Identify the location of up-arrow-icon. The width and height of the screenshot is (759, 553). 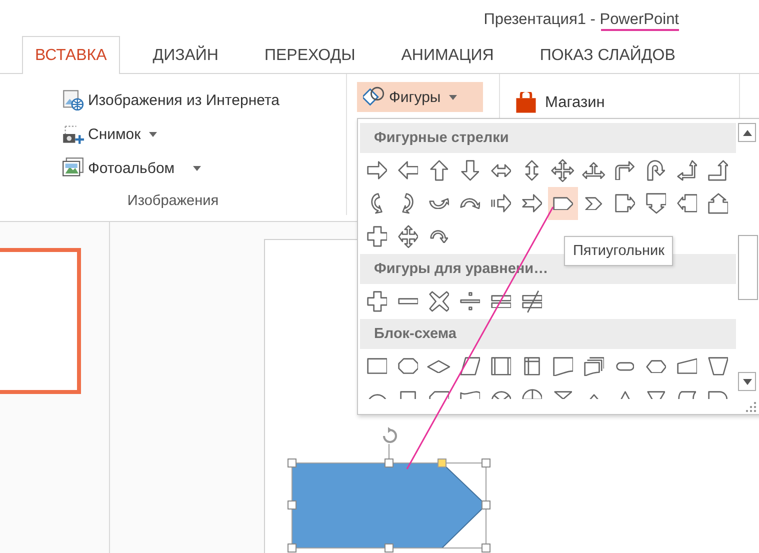
(439, 170).